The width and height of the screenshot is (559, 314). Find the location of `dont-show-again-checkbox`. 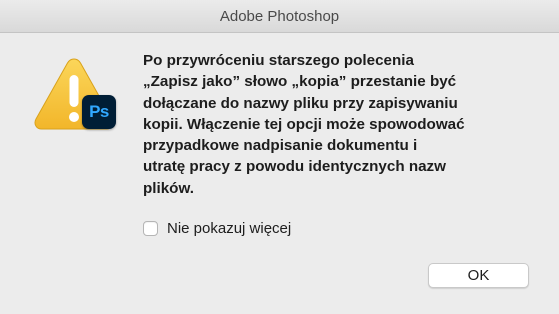

dont-show-again-checkbox is located at coordinates (150, 228).